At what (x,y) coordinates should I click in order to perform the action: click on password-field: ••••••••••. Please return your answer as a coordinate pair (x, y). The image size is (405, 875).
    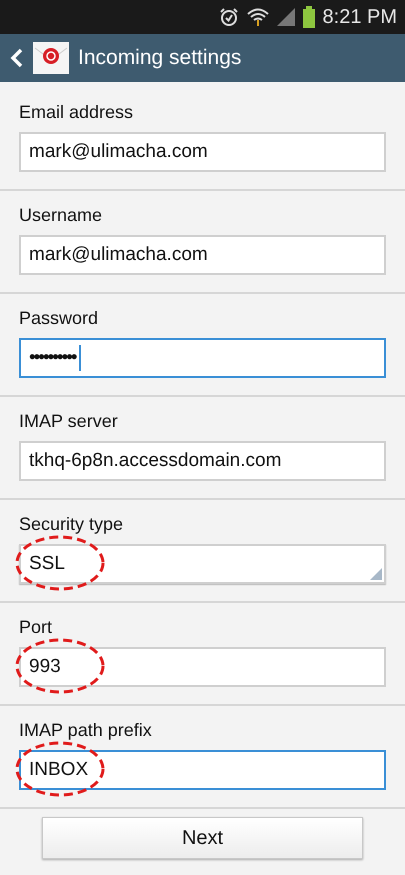
    Looking at the image, I should click on (202, 358).